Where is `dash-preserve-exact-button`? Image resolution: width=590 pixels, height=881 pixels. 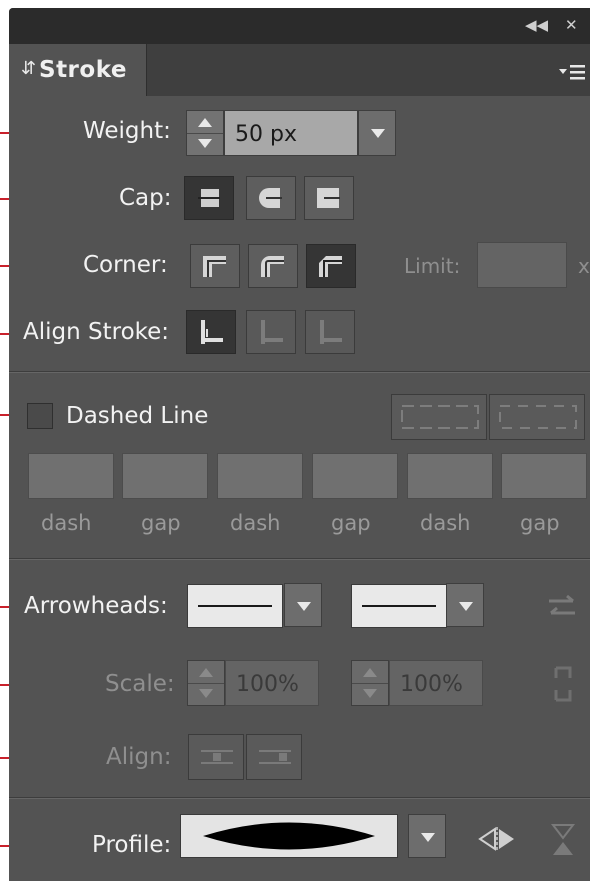
dash-preserve-exact-button is located at coordinates (439, 417).